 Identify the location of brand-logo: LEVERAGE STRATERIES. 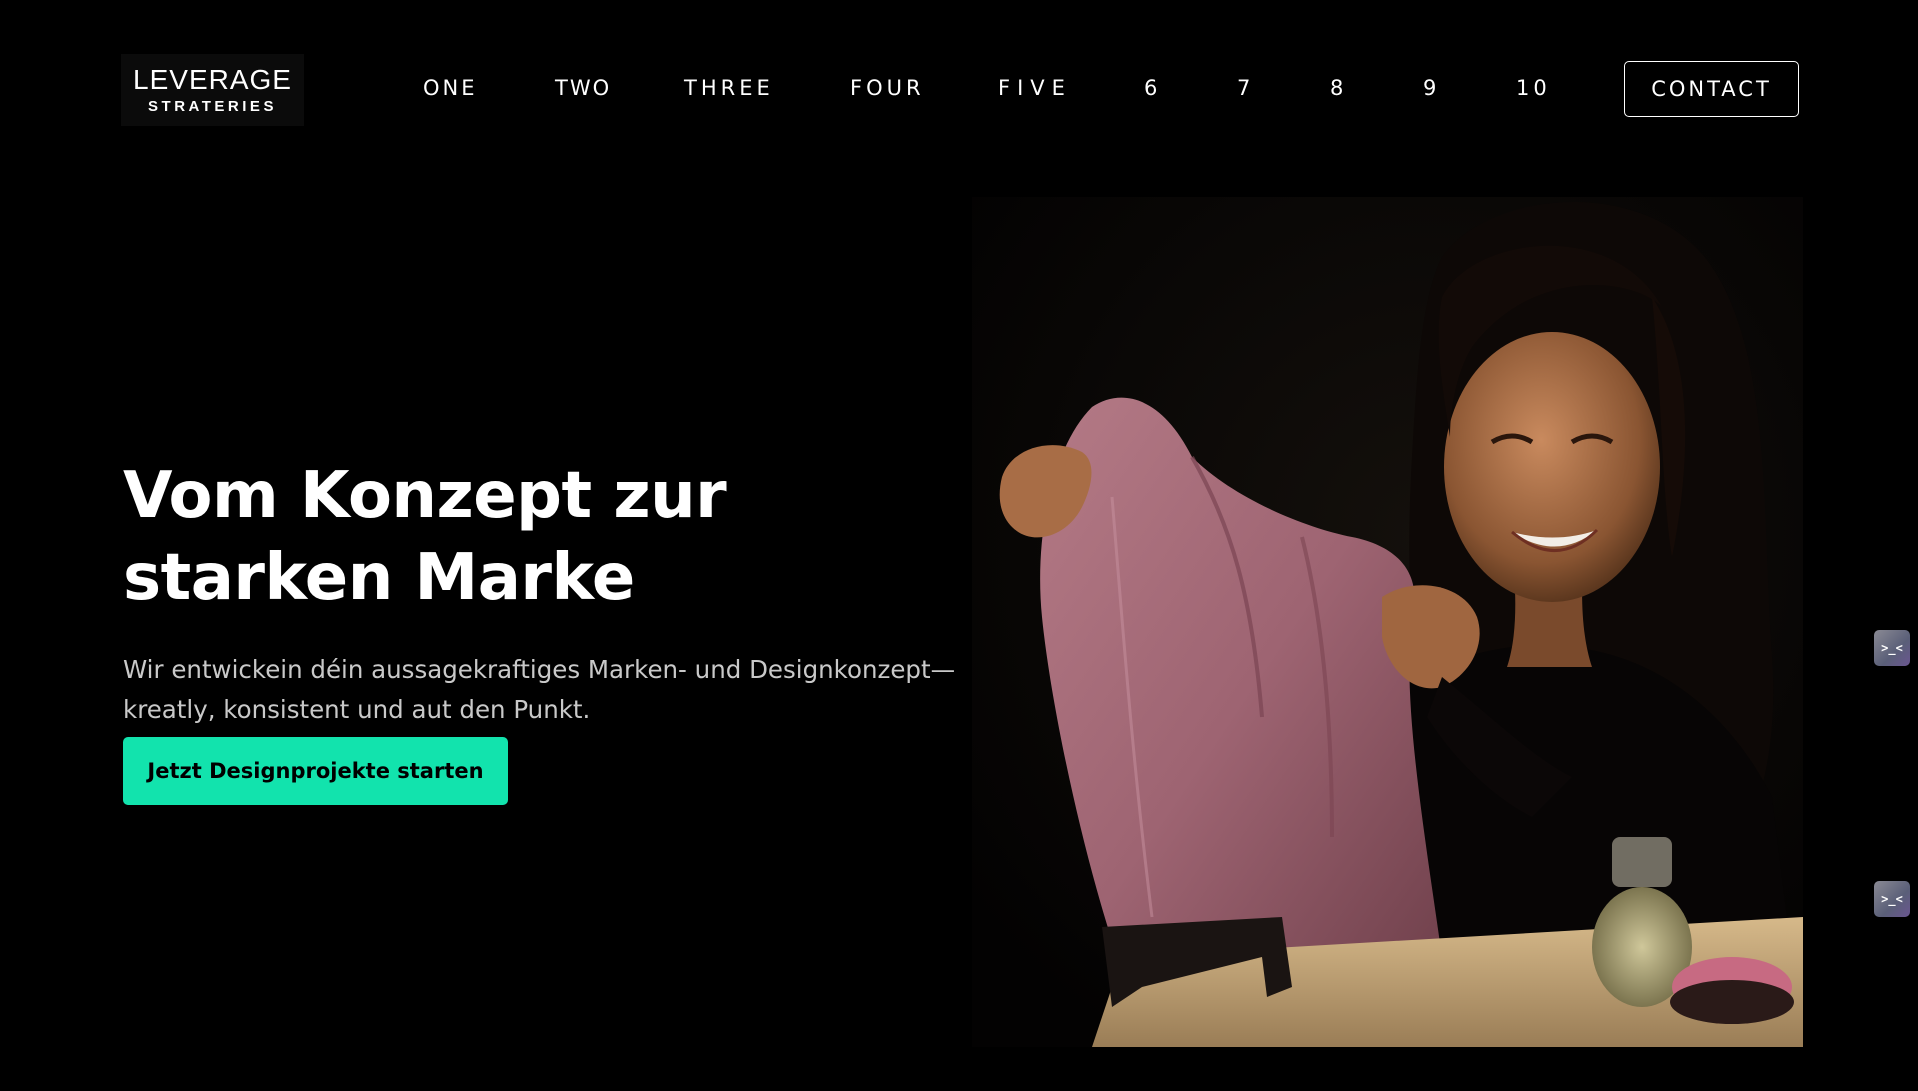
(212, 90).